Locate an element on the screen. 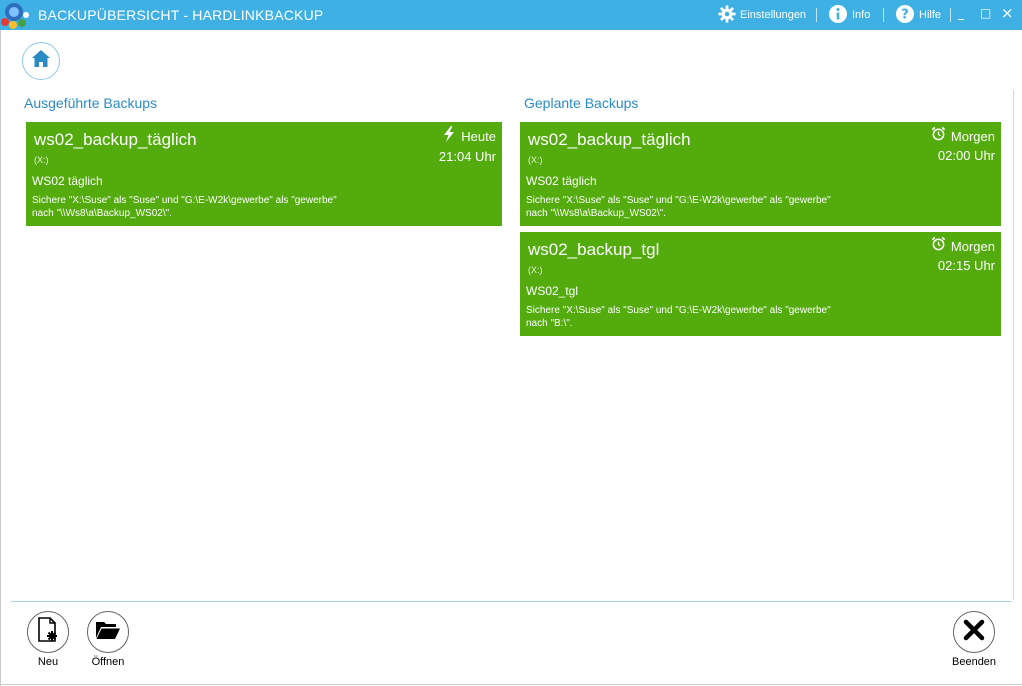 Image resolution: width=1022 pixels, height=686 pixels. backup-time: 02:00 Uhr is located at coordinates (966, 155).